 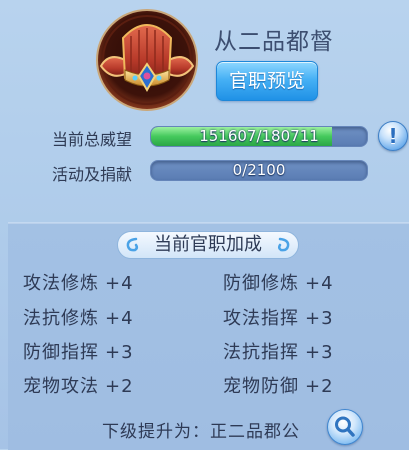 I want to click on bonus-stat: 防御修炼 +4, so click(x=278, y=283).